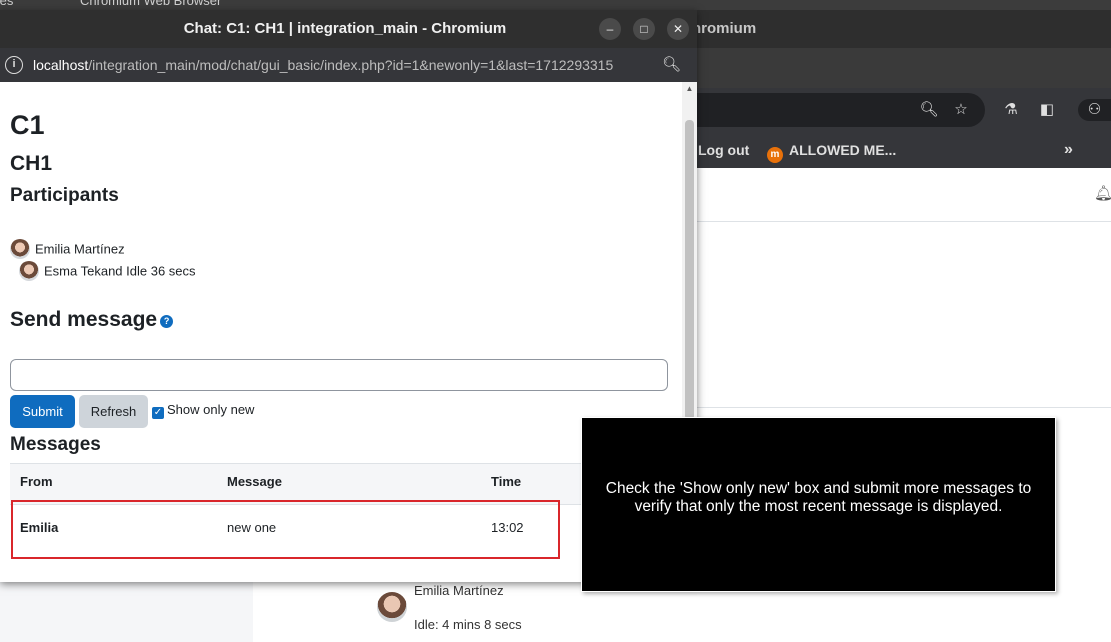 This screenshot has width=1111, height=642. Describe the element at coordinates (126, 611) in the screenshot. I see `background-sidebar` at that location.